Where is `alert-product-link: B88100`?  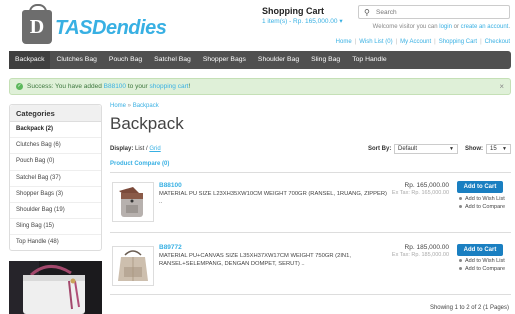
alert-product-link: B88100 is located at coordinates (115, 86).